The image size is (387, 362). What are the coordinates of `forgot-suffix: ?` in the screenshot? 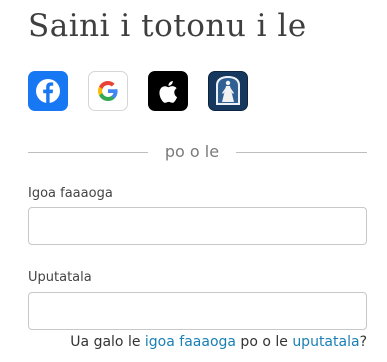 It's located at (363, 342).